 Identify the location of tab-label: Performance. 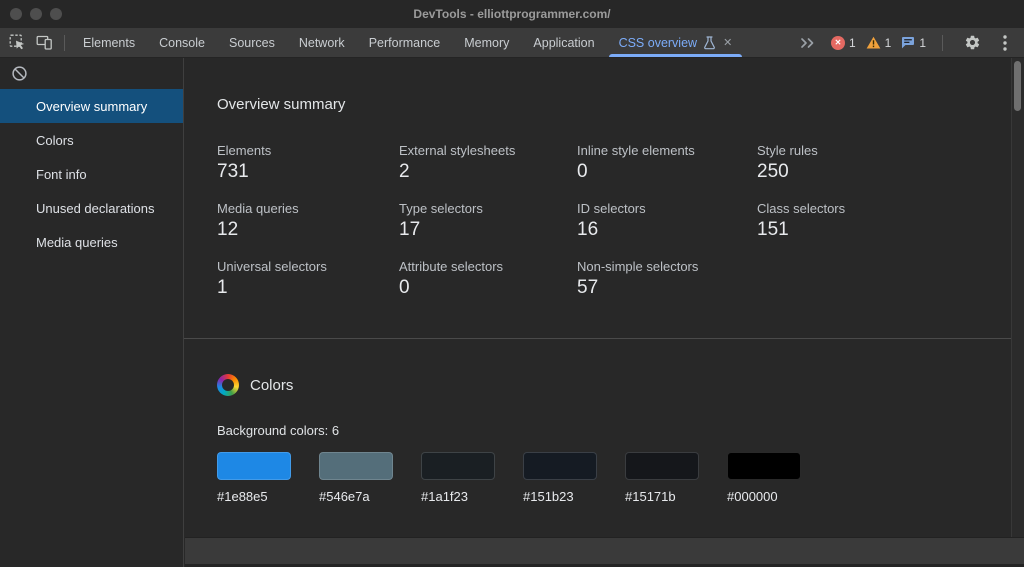
(404, 42).